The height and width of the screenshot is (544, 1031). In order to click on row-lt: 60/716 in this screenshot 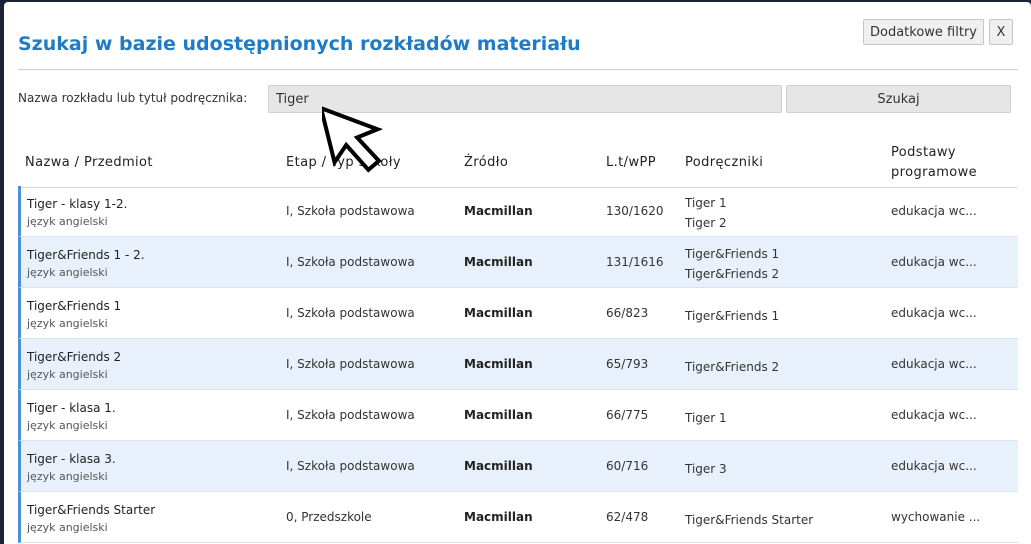, I will do `click(627, 466)`.